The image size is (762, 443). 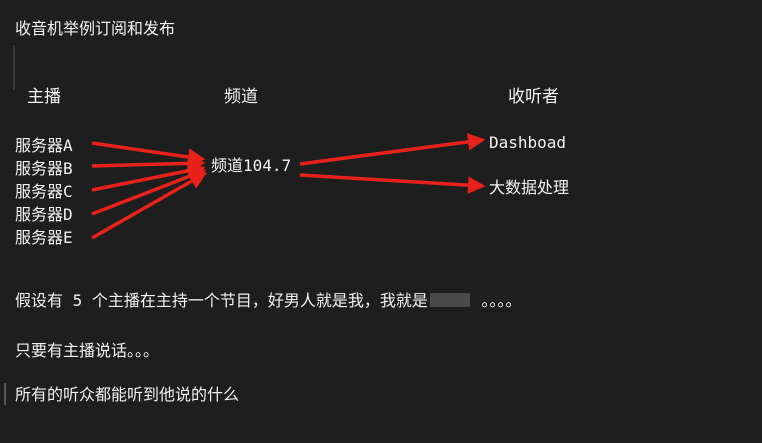 I want to click on server-item: 服务器B, so click(x=44, y=168).